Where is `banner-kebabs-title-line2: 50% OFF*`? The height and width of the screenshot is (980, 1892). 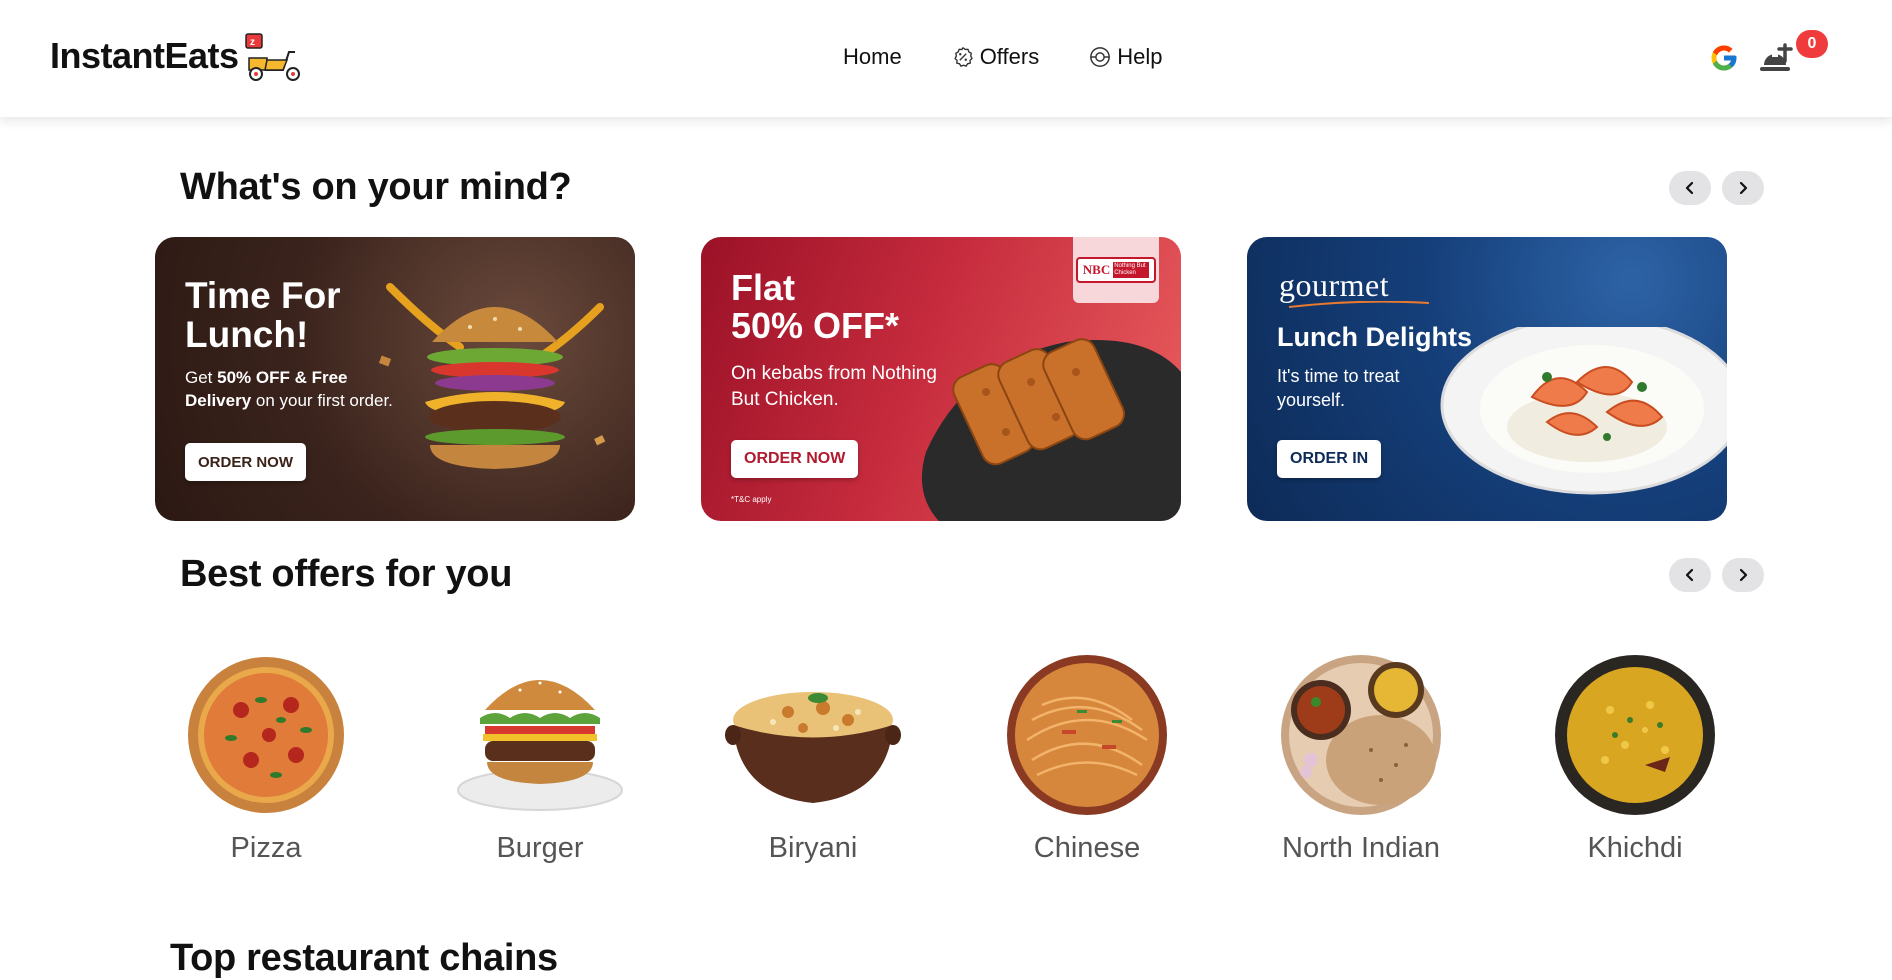 banner-kebabs-title-line2: 50% OFF* is located at coordinates (815, 325).